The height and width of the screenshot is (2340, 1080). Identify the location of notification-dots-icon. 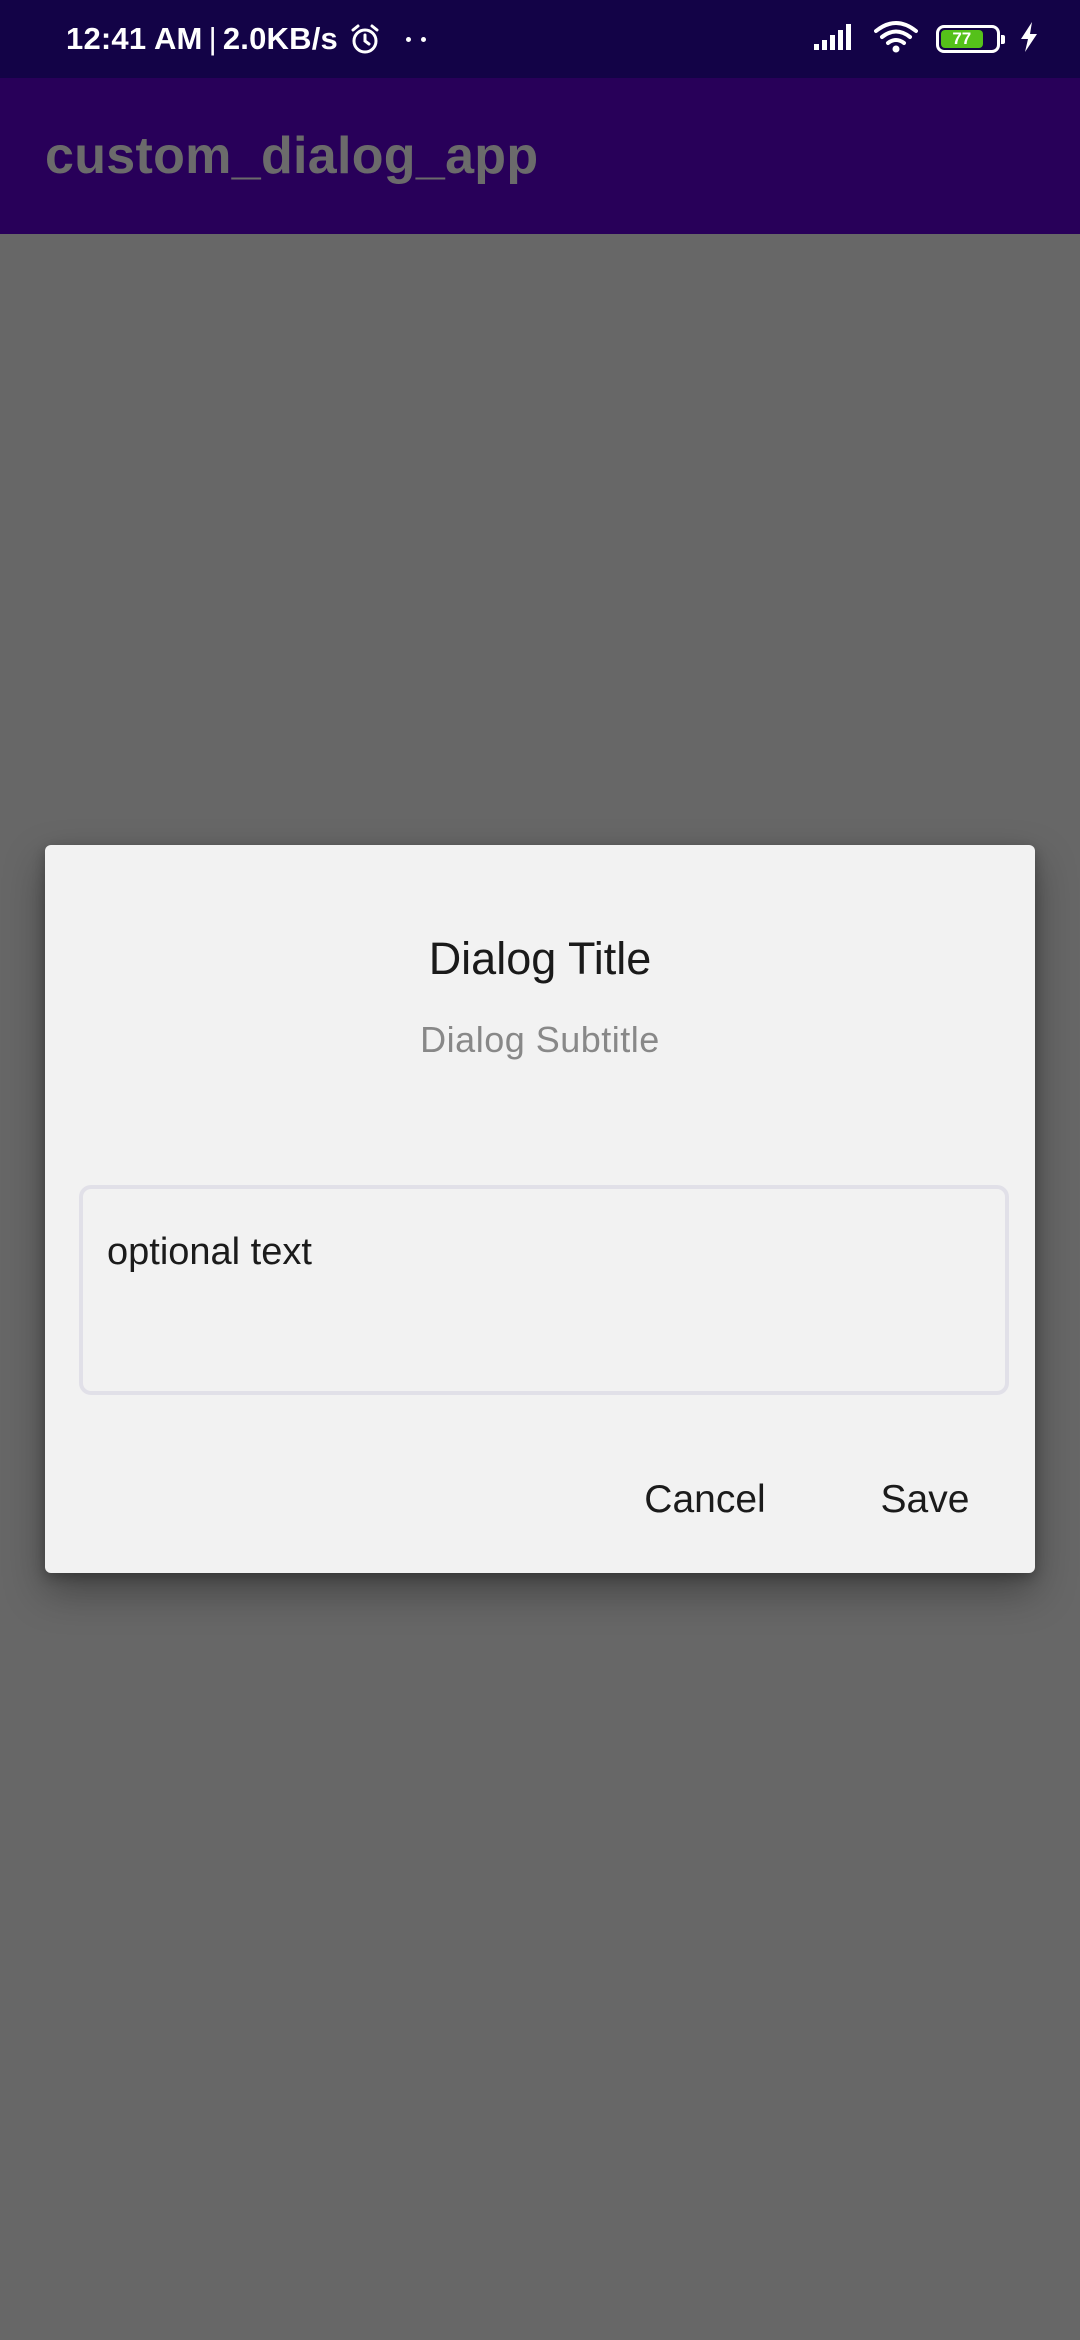
(415, 39).